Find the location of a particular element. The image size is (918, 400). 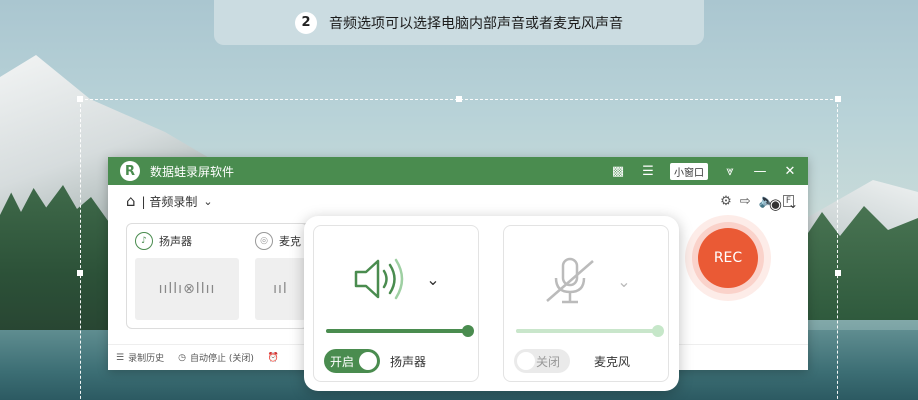

mic-device-dropdown: ⌄ is located at coordinates (623, 281).